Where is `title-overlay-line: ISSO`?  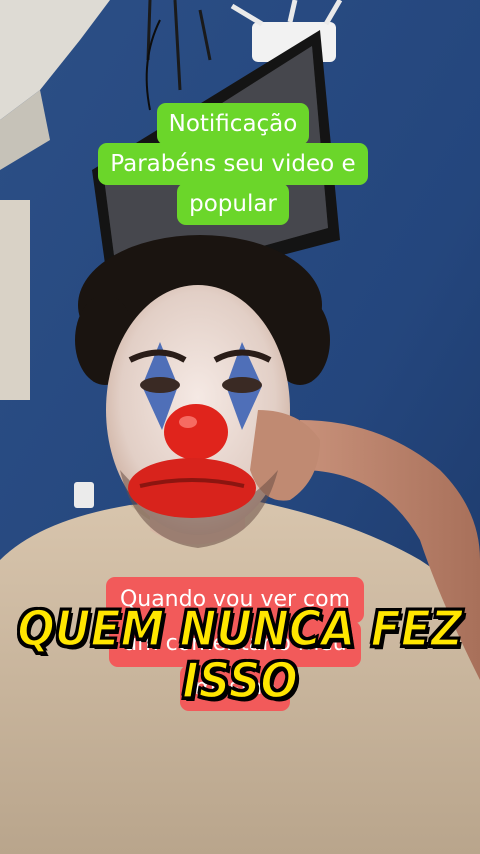
title-overlay-line: ISSO is located at coordinates (240, 681).